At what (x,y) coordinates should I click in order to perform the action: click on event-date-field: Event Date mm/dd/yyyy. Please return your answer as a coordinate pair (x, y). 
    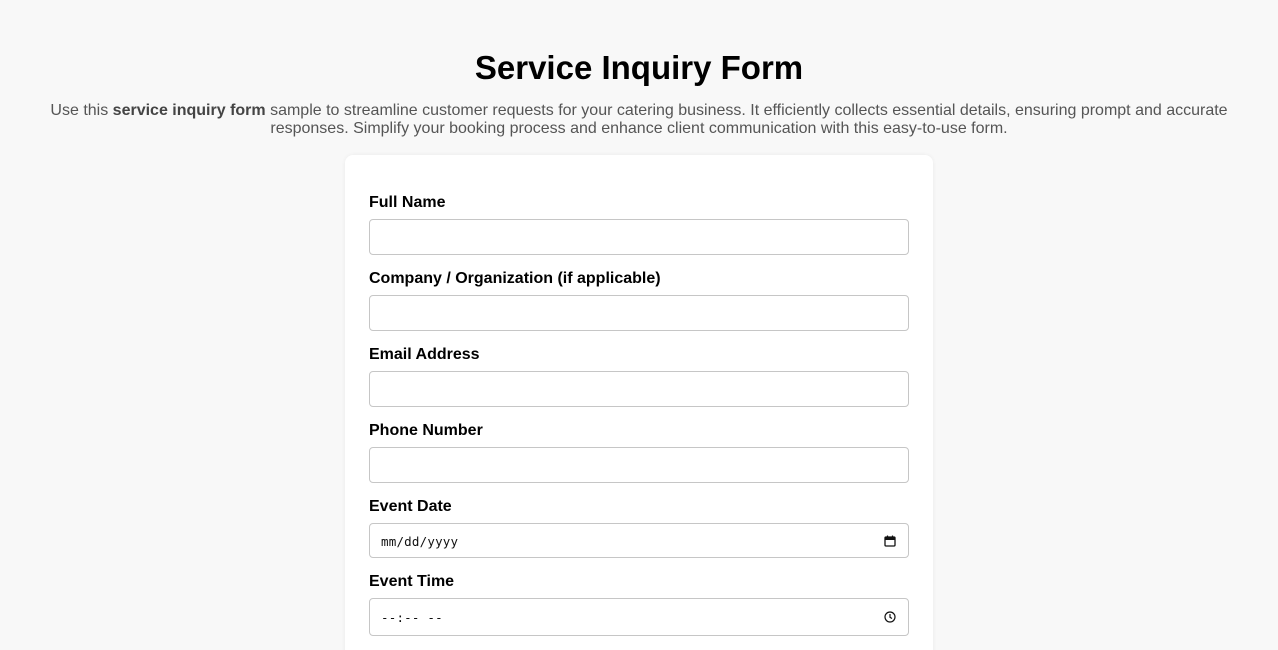
    Looking at the image, I should click on (639, 527).